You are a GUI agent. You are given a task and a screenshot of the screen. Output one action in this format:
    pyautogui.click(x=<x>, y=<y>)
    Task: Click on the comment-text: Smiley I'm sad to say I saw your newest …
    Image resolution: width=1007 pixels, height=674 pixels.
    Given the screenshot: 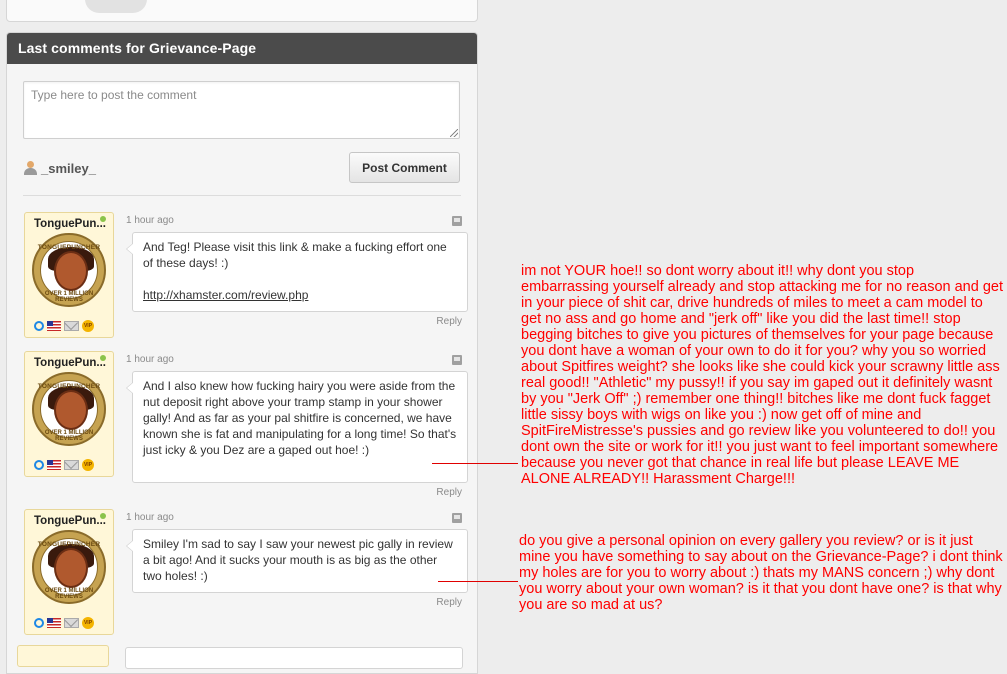 What is the action you would take?
    pyautogui.click(x=298, y=560)
    